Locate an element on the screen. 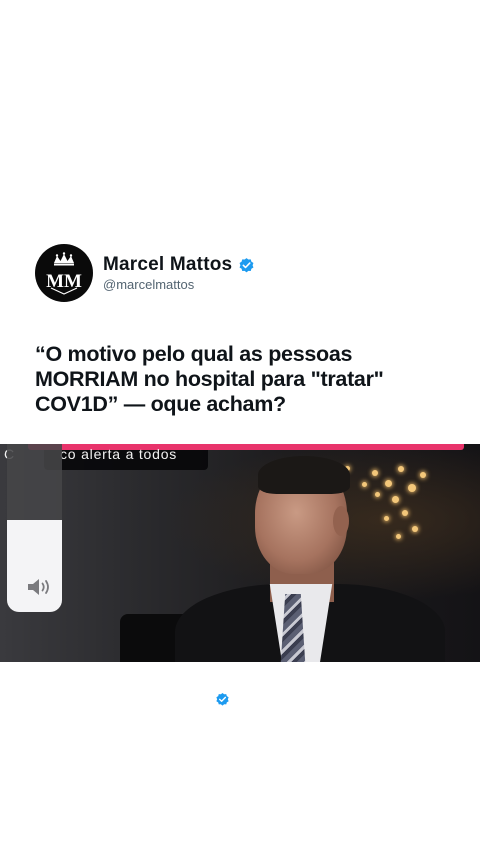 The image size is (480, 854). avatar-logo: MM is located at coordinates (64, 273).